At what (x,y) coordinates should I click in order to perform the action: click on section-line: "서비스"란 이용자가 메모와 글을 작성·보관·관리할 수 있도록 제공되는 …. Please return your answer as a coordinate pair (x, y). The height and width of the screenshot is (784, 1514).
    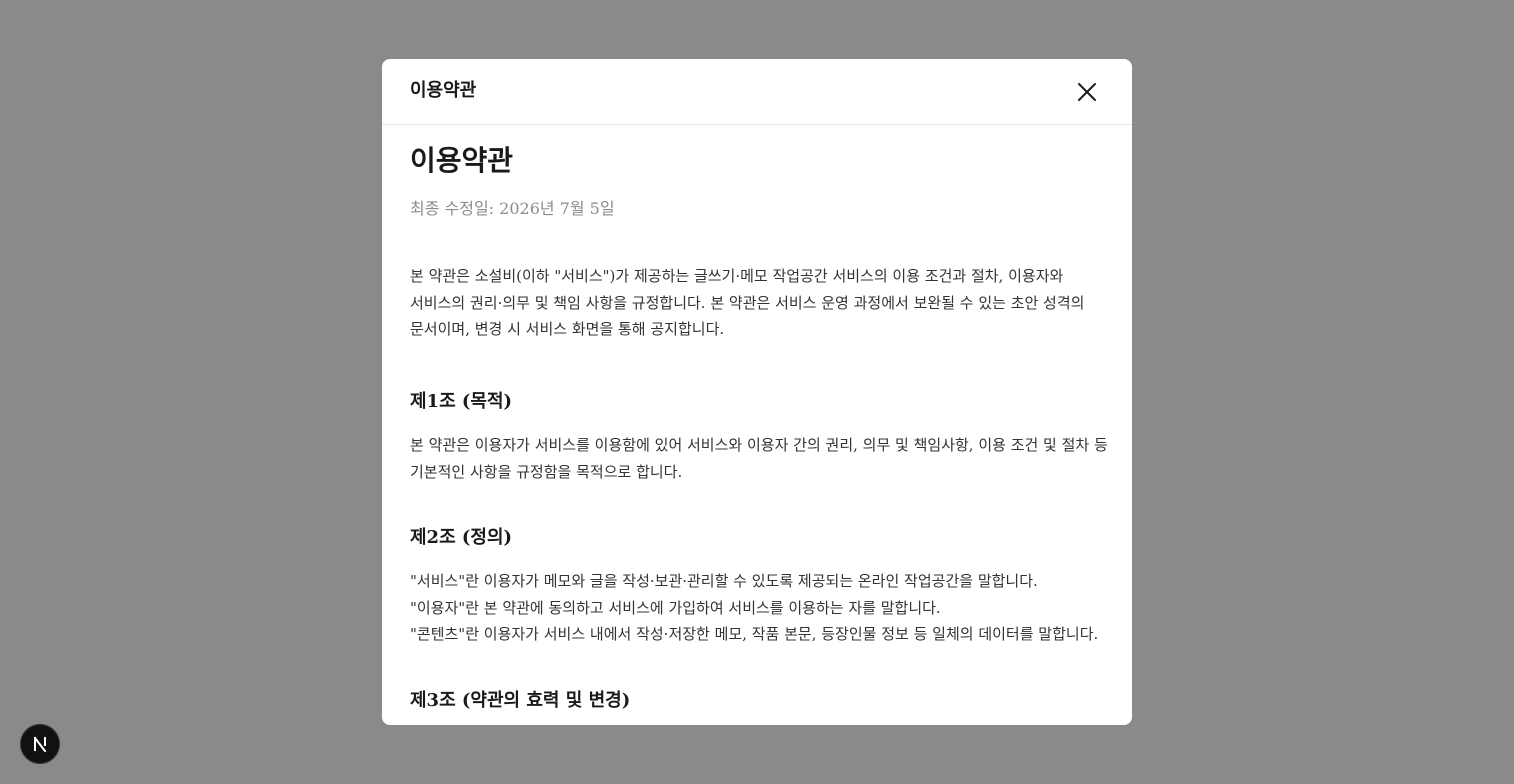
    Looking at the image, I should click on (724, 581).